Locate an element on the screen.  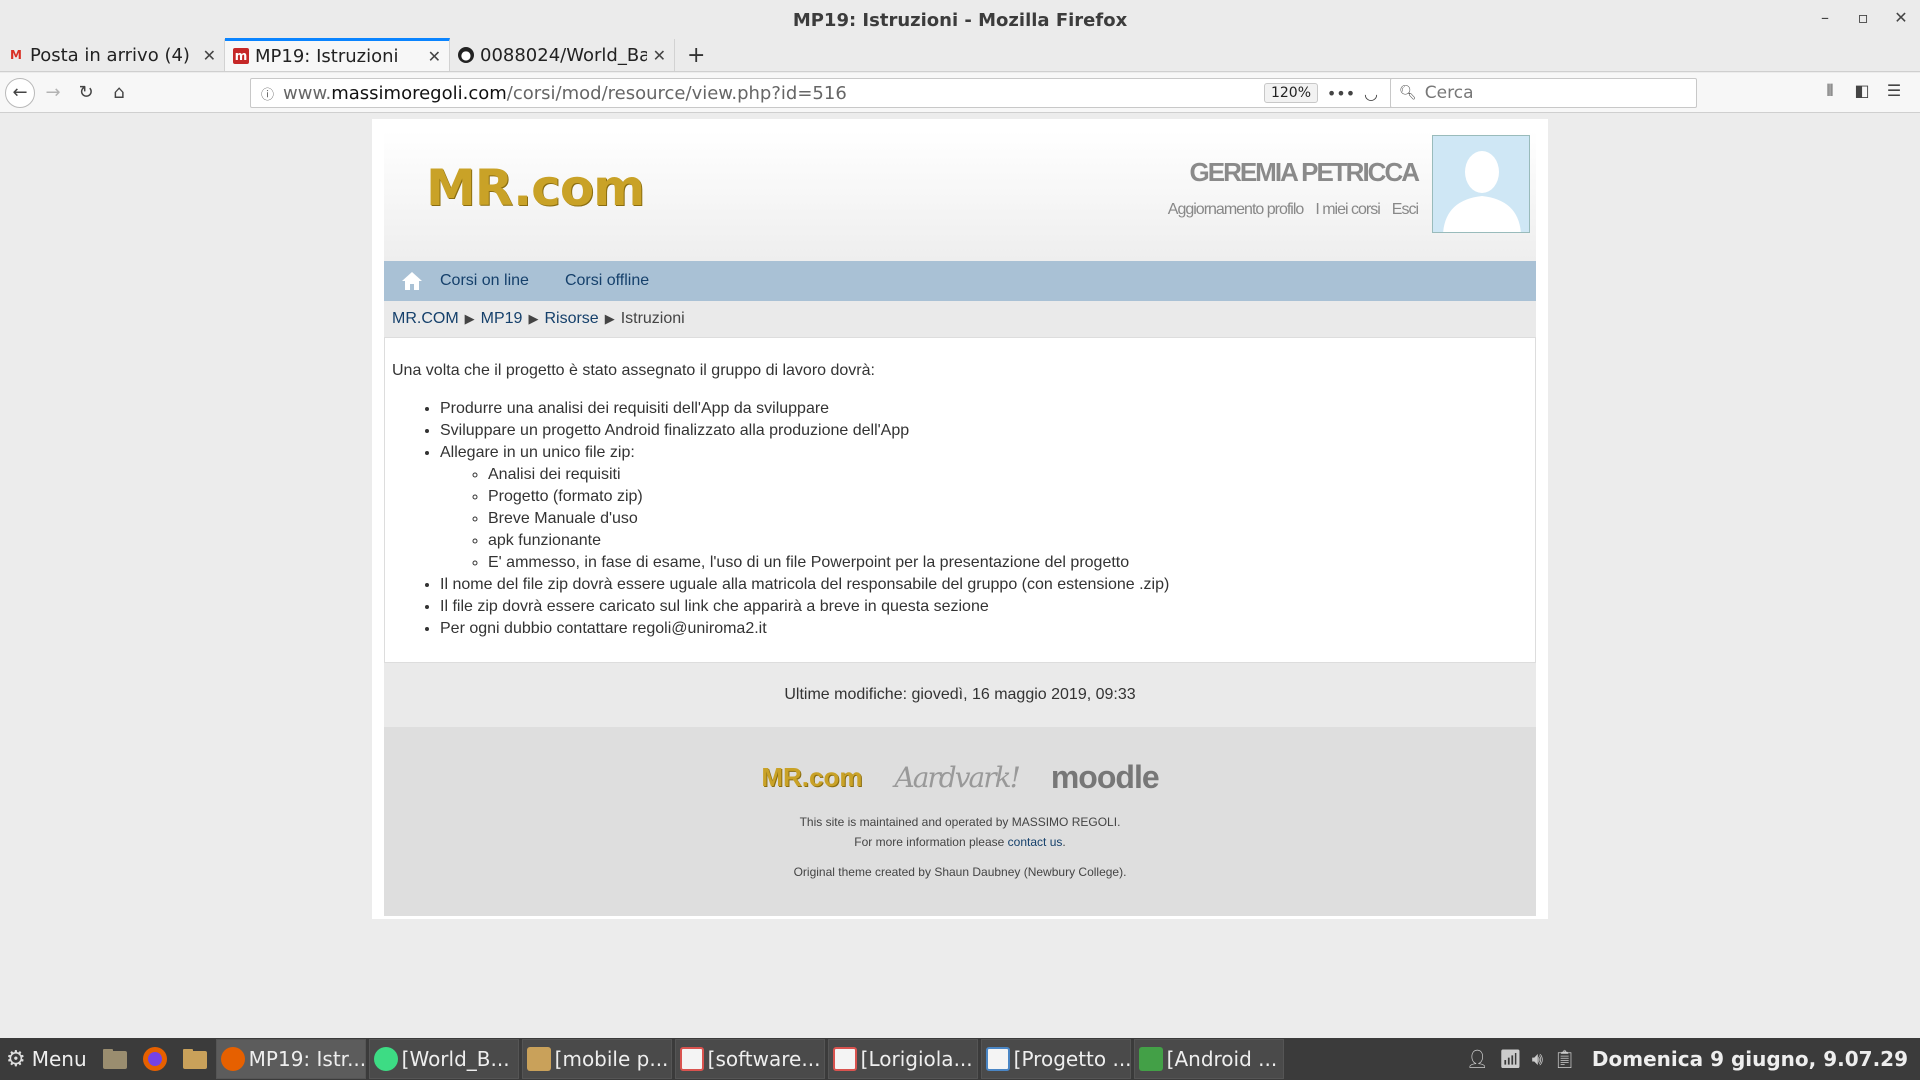
pocket-icon: ◡ is located at coordinates (1371, 93).